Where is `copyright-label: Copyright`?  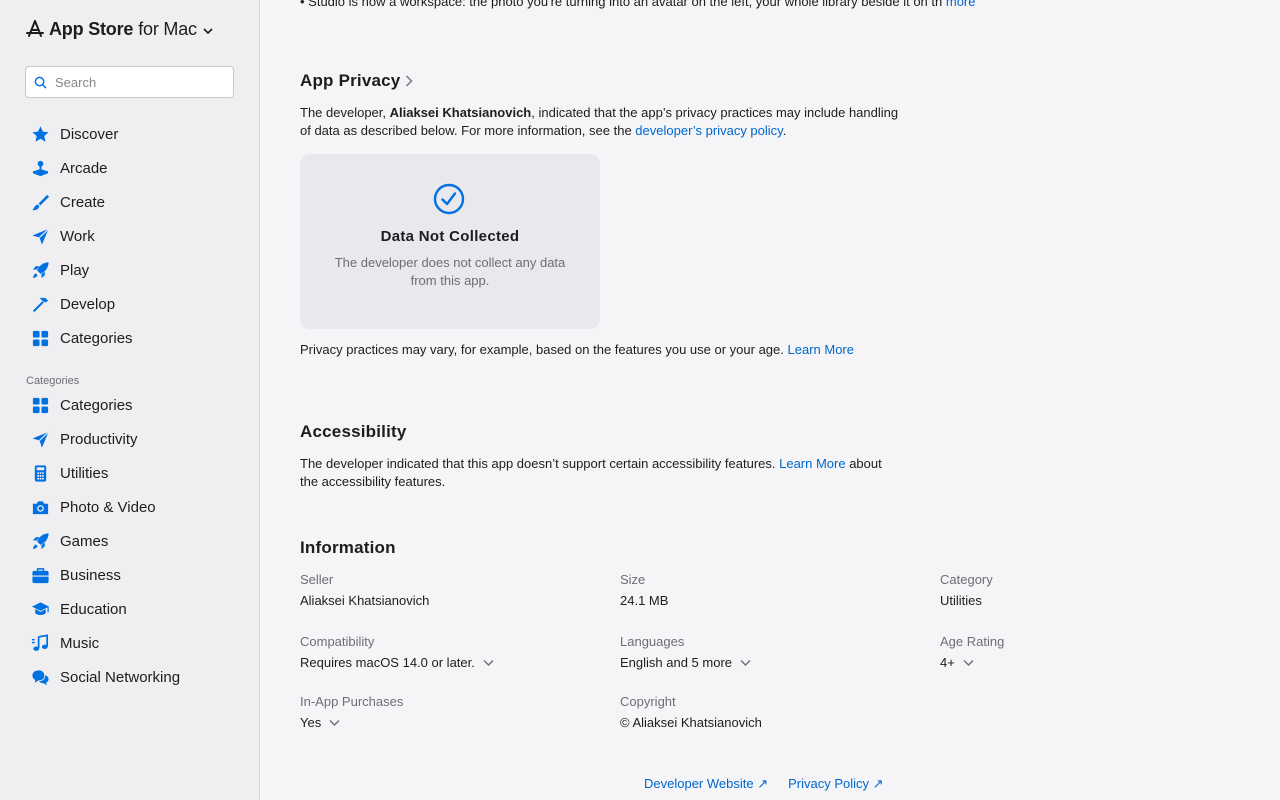
copyright-label: Copyright is located at coordinates (648, 701).